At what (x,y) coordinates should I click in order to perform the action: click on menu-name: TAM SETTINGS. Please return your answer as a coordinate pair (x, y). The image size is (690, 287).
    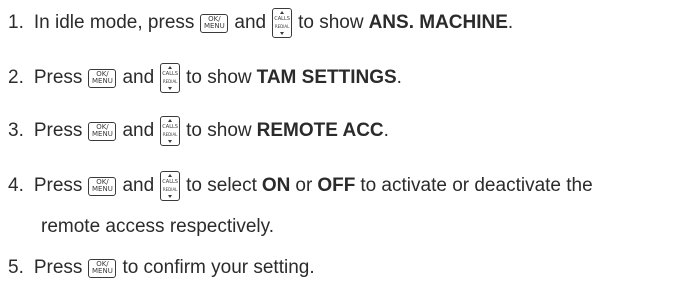
    Looking at the image, I should click on (326, 77).